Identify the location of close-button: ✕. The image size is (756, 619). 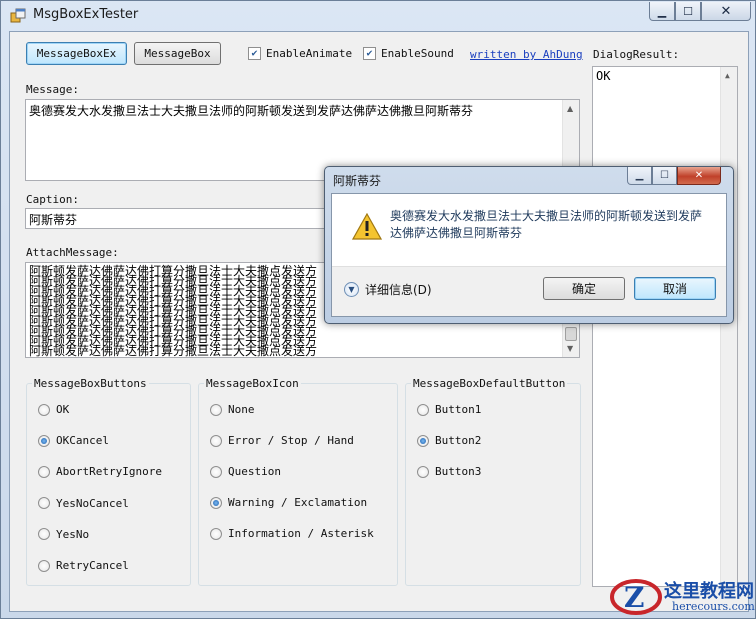
(726, 11).